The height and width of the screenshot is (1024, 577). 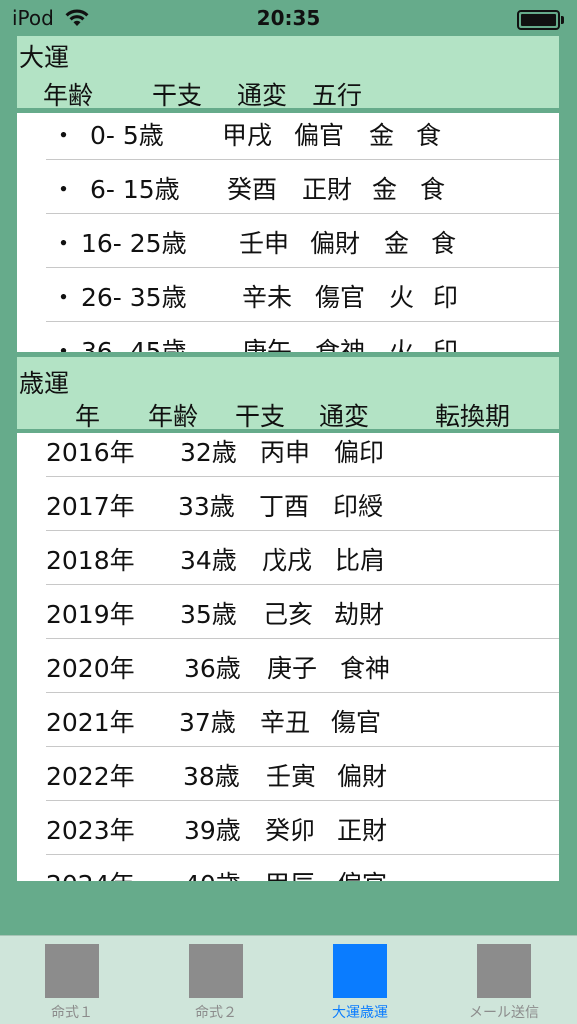 I want to click on row-age: 34歳, so click(x=208, y=560).